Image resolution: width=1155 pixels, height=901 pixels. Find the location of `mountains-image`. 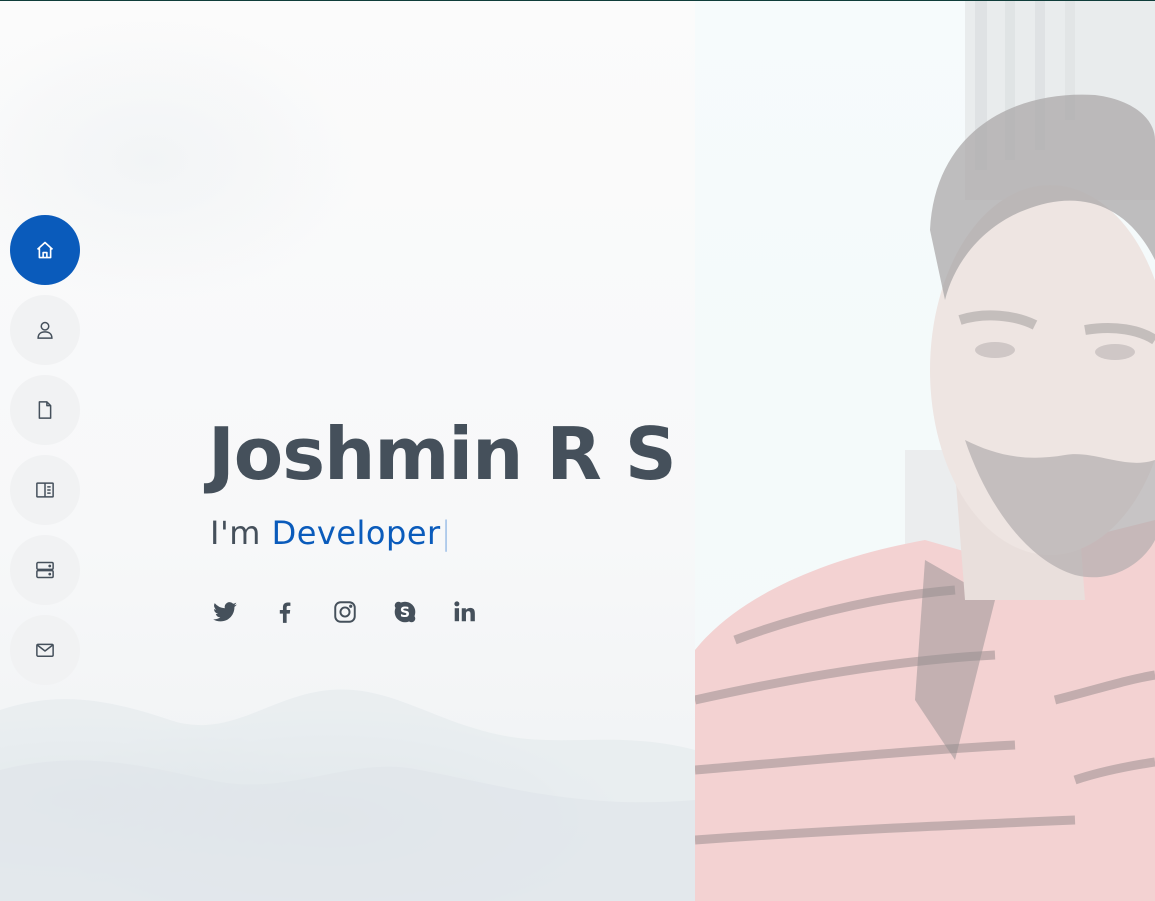

mountains-image is located at coordinates (347, 795).